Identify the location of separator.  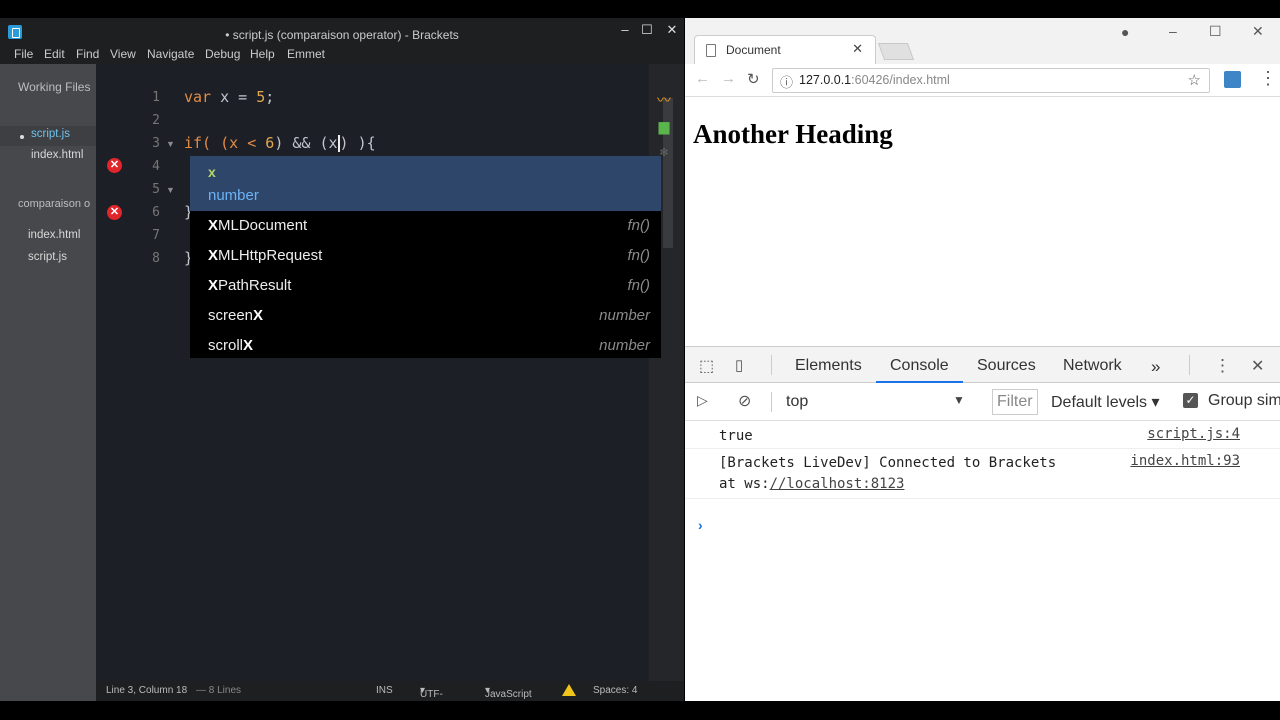
(1189, 365).